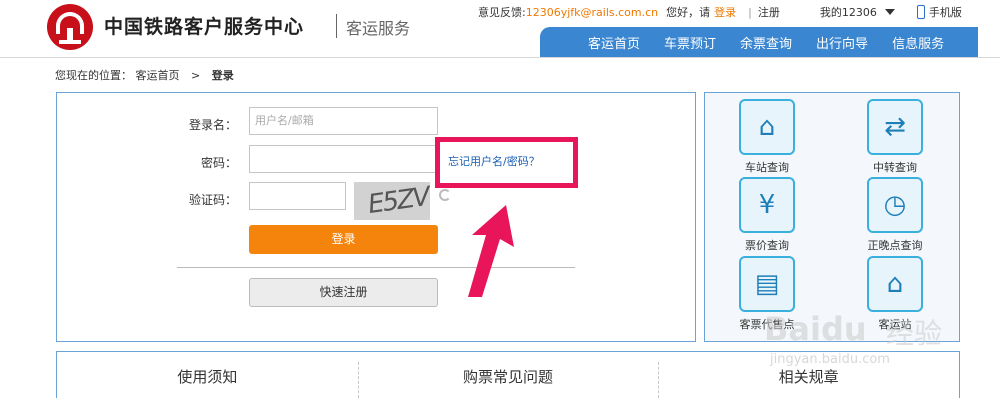  I want to click on quick-register-button: 快速注册, so click(343, 292).